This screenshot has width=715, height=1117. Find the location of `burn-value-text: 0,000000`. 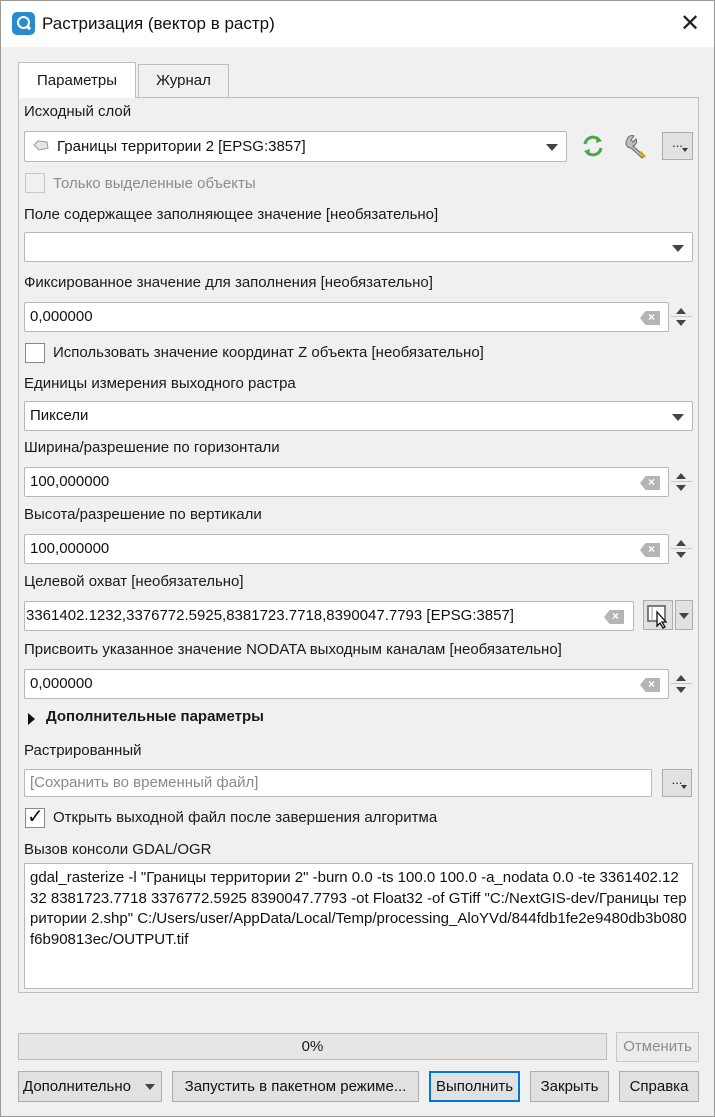

burn-value-text: 0,000000 is located at coordinates (61, 316).